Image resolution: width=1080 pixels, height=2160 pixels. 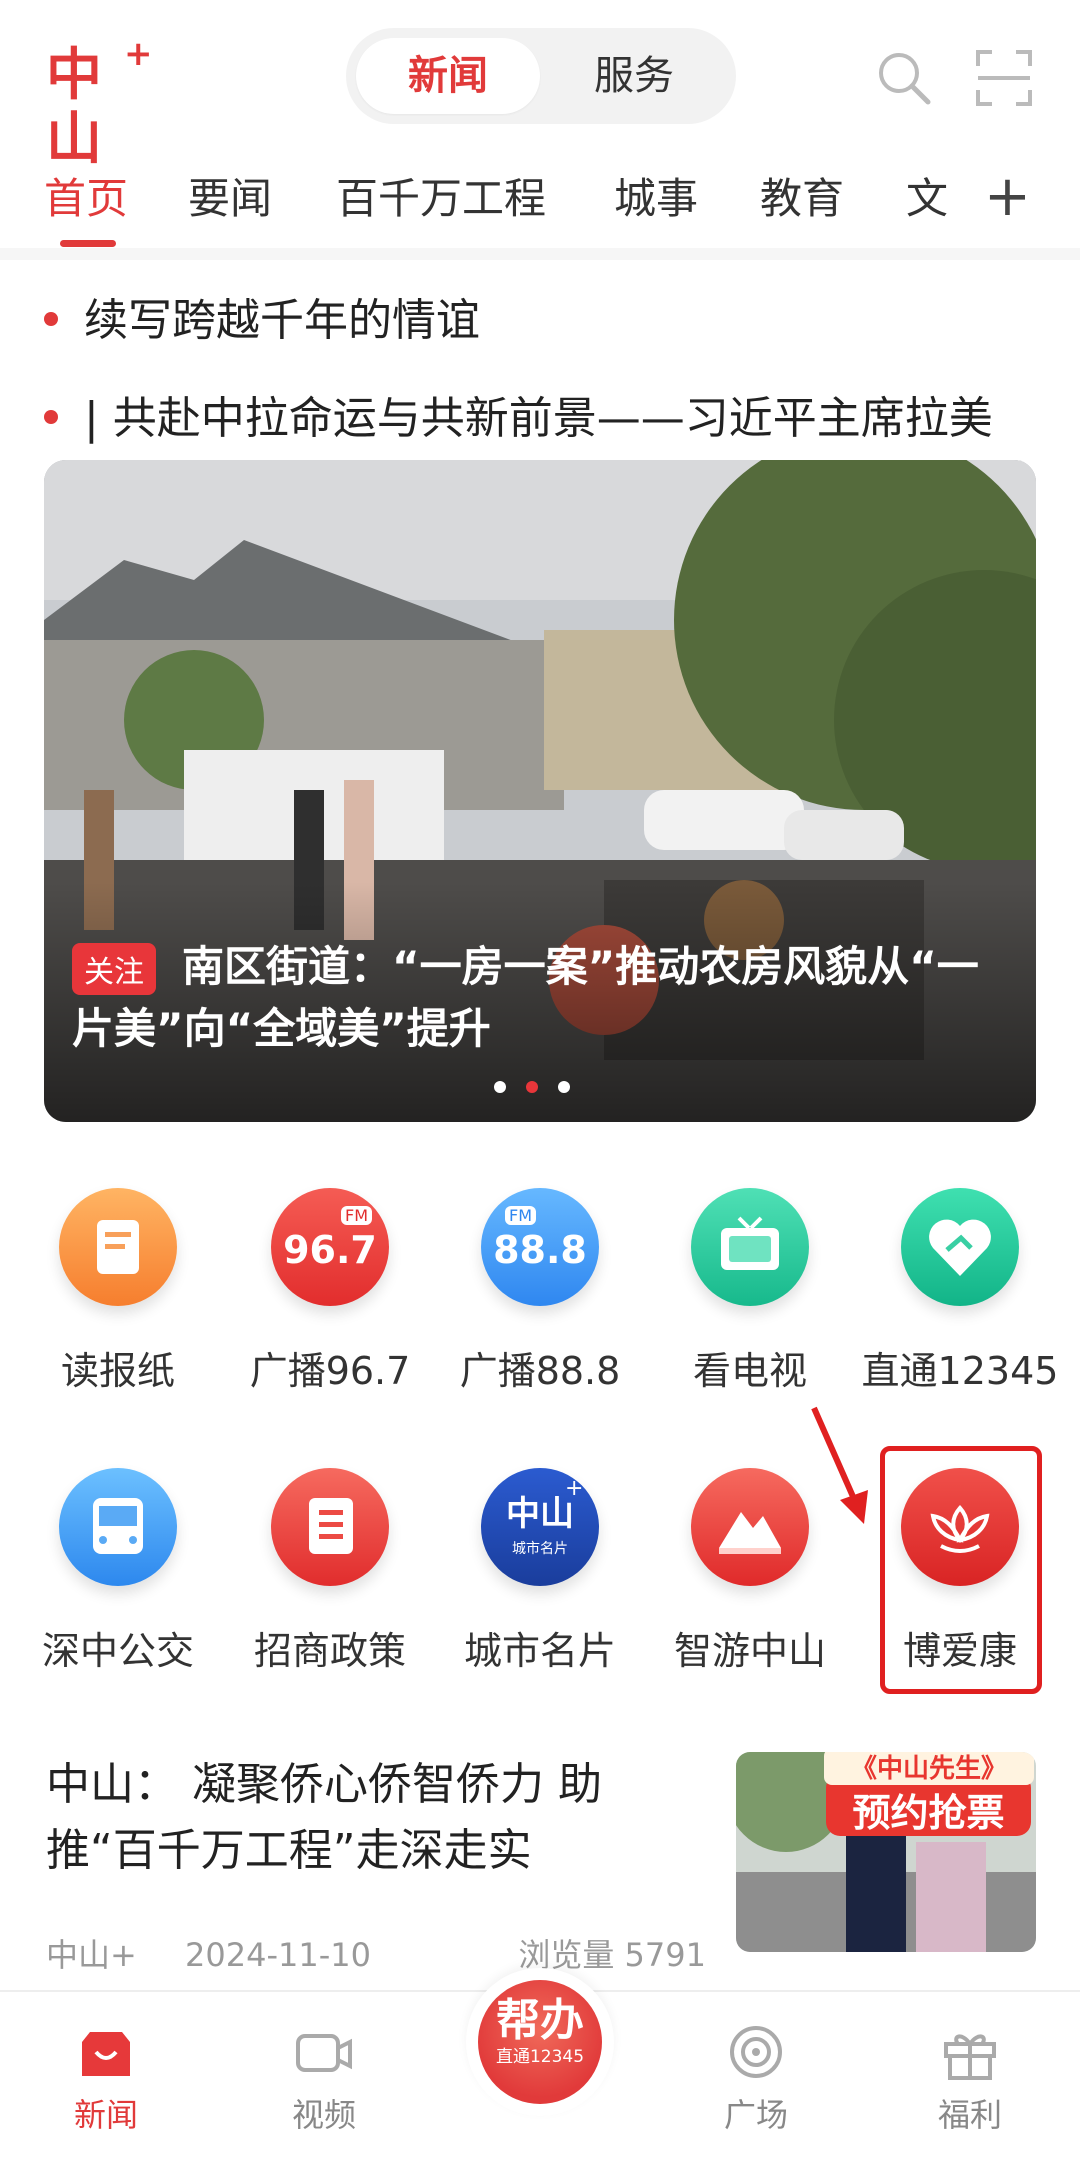 What do you see at coordinates (118, 1527) in the screenshot?
I see `bus-icon` at bounding box center [118, 1527].